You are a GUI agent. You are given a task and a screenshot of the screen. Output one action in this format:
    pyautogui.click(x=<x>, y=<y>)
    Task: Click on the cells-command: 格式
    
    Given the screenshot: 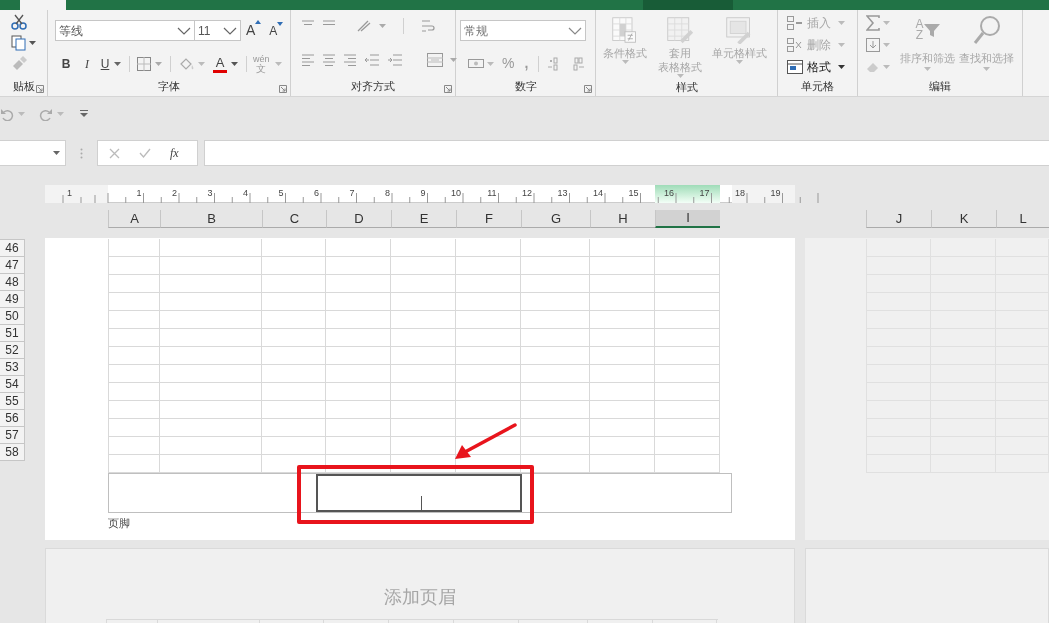 What is the action you would take?
    pyautogui.click(x=822, y=67)
    